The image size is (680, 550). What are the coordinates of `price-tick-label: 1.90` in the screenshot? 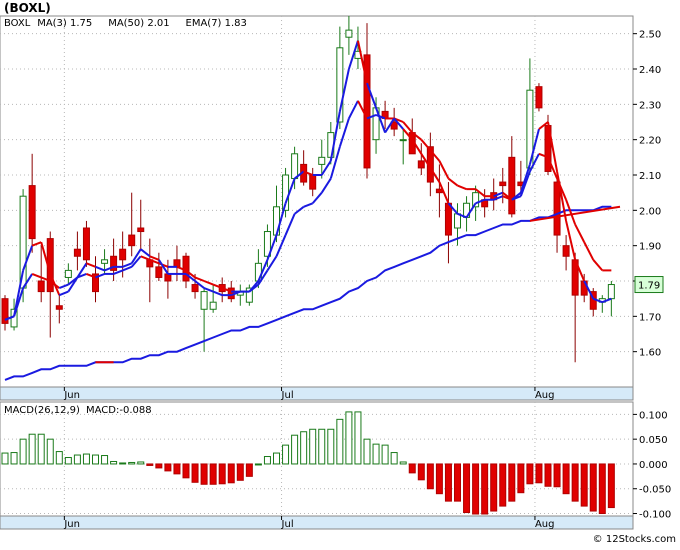 It's located at (650, 247).